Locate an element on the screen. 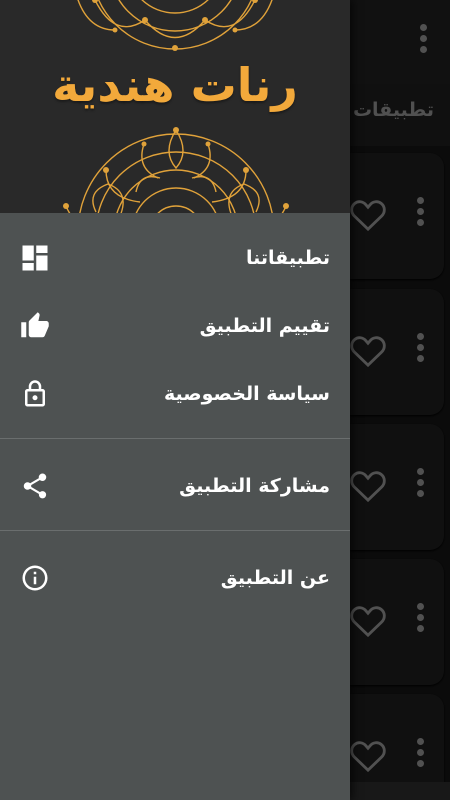  dashboard-icon is located at coordinates (35, 258).